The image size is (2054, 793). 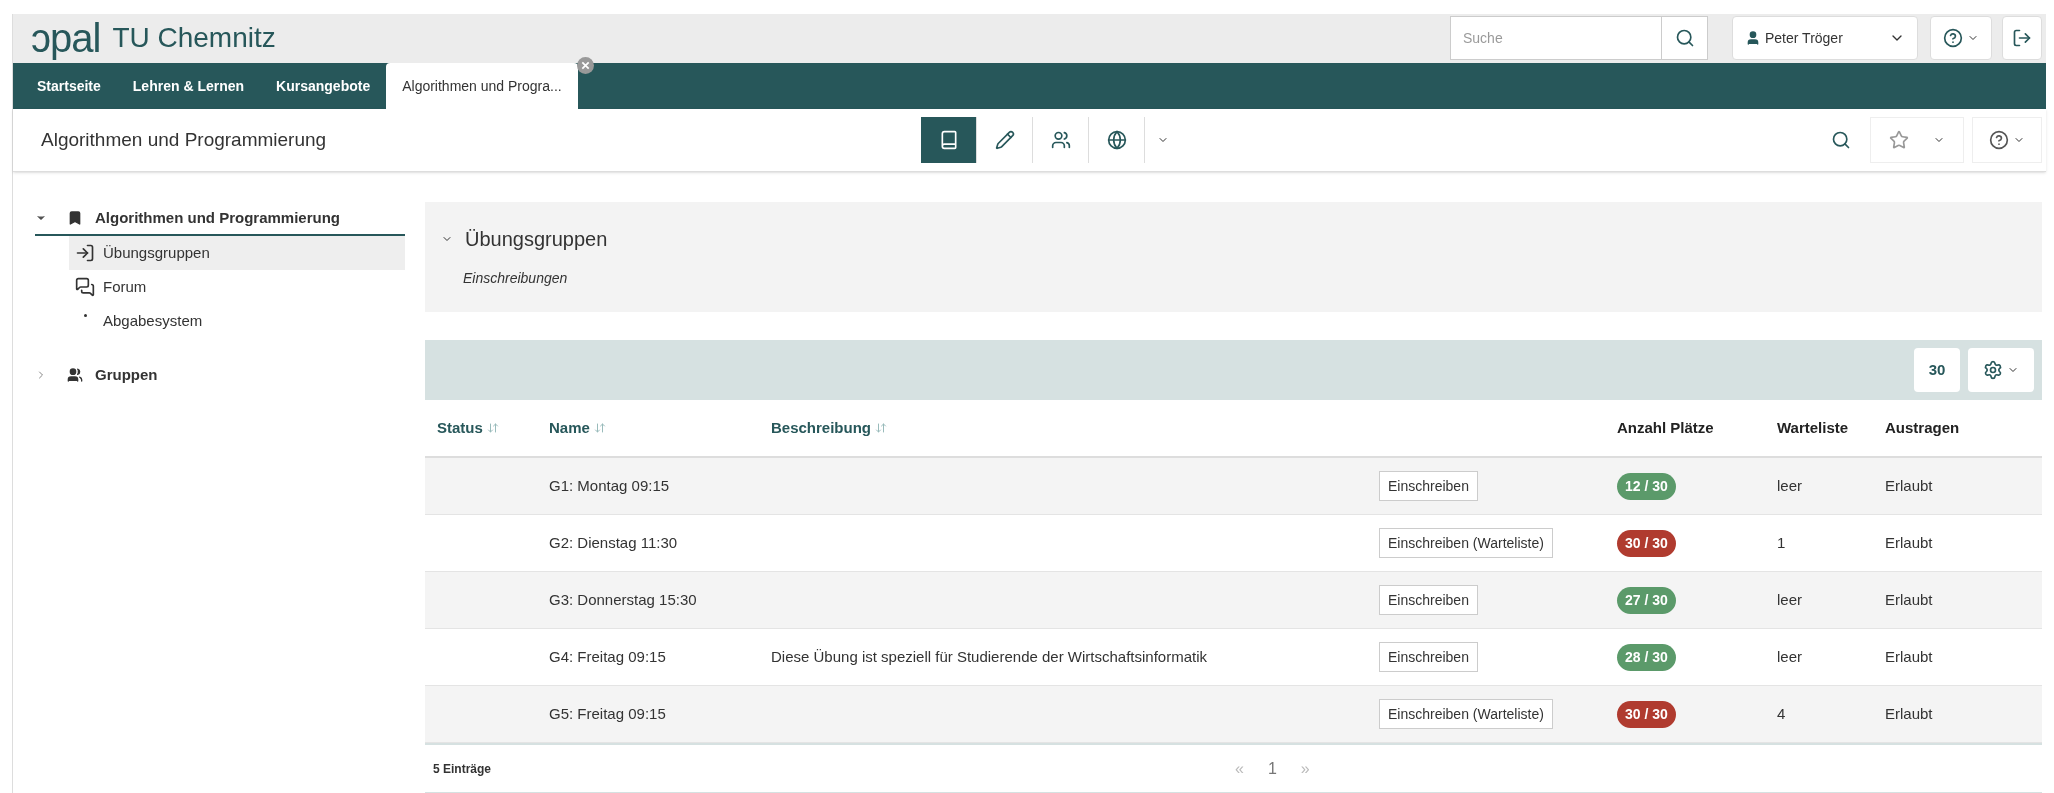 What do you see at coordinates (607, 656) in the screenshot?
I see `table-cell: G4: Freitag 09:15` at bounding box center [607, 656].